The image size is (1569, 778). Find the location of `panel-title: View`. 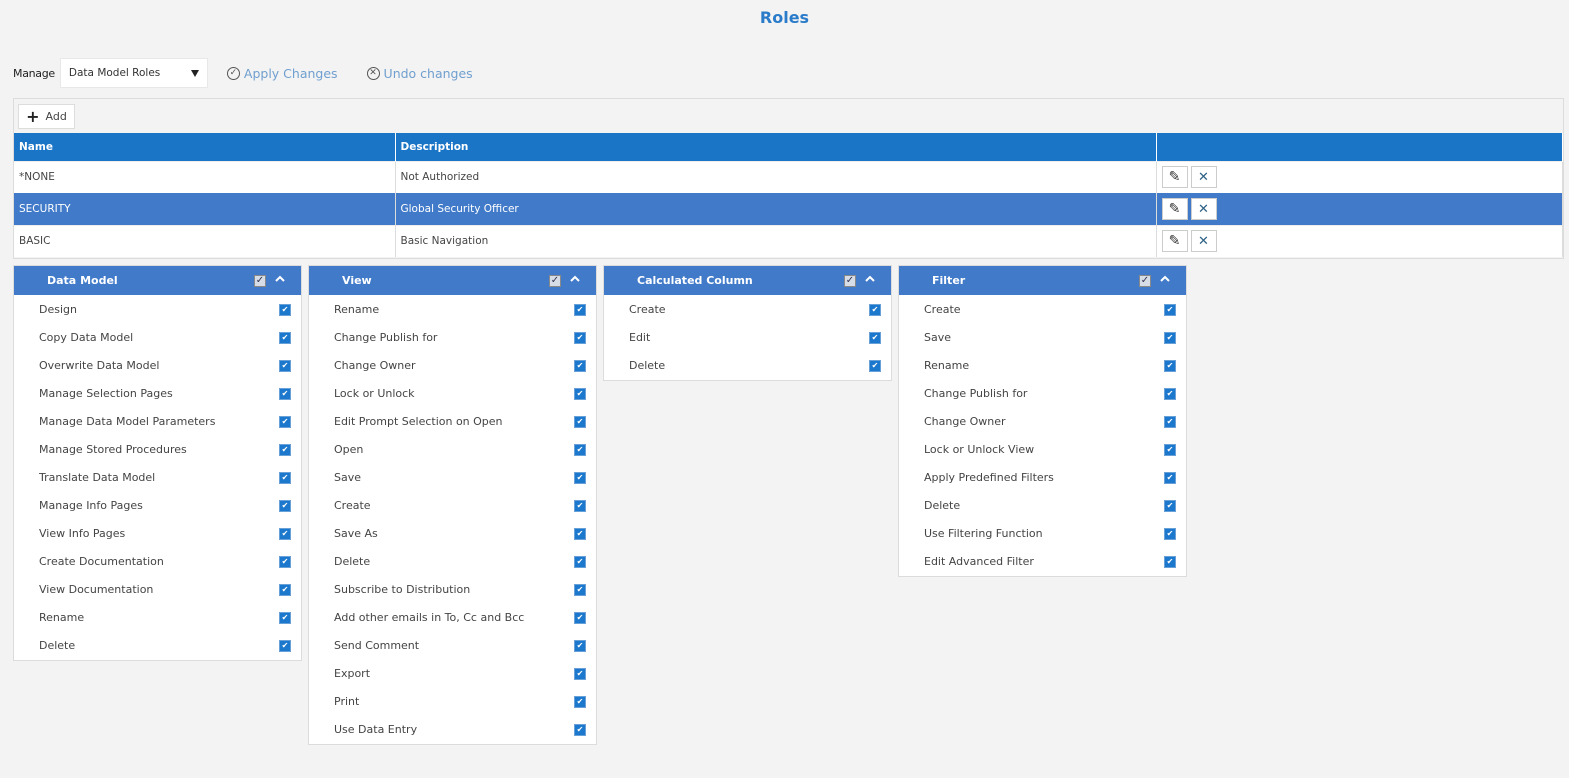

panel-title: View is located at coordinates (357, 280).